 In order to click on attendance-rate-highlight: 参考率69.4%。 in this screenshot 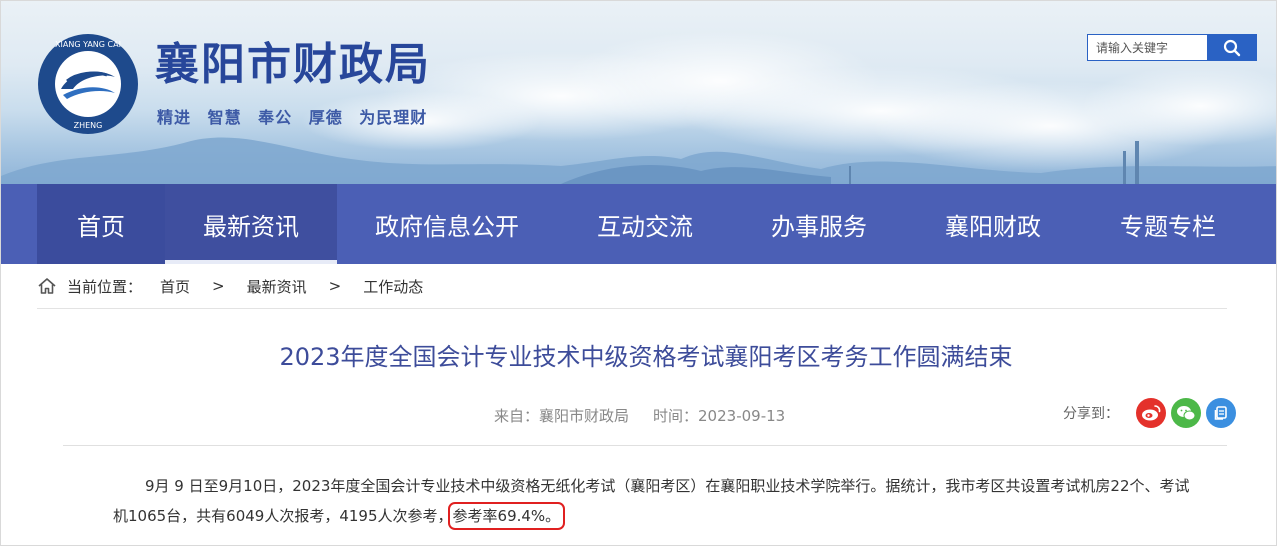, I will do `click(506, 516)`.